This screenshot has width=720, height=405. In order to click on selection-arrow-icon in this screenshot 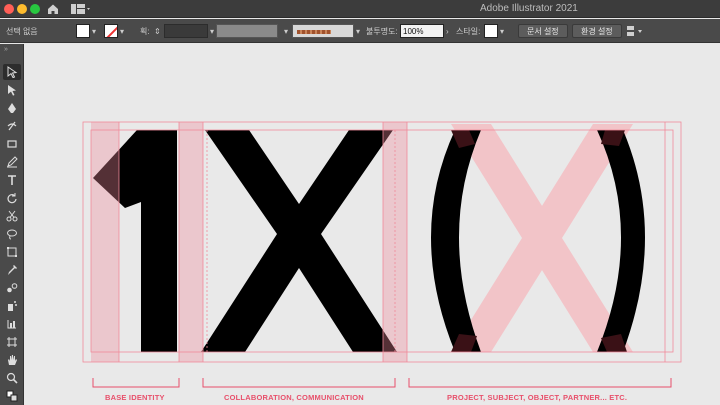, I will do `click(12, 72)`.